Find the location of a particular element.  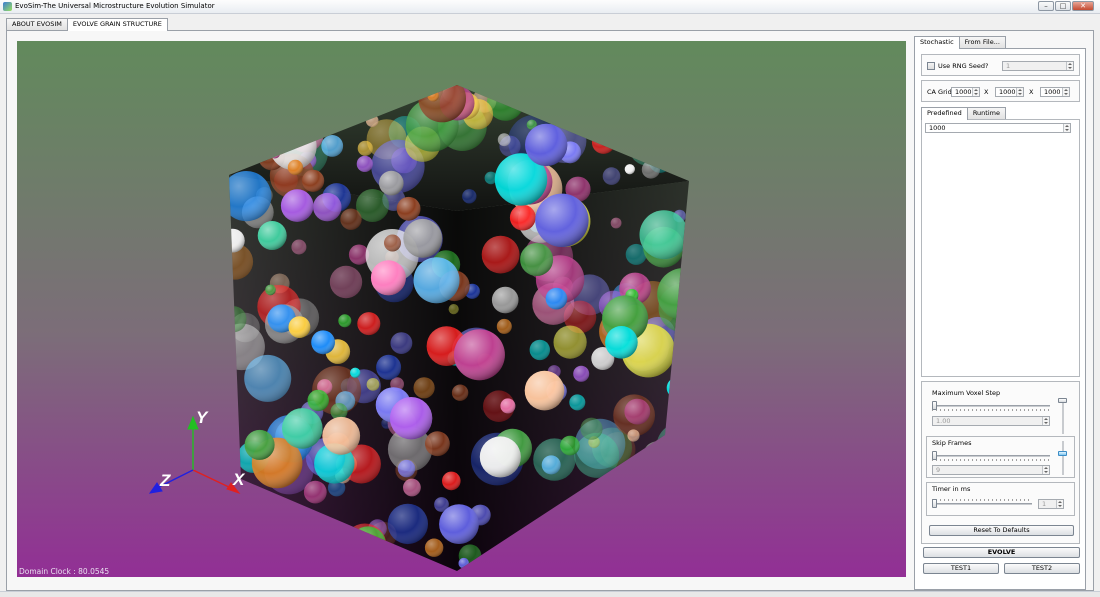

ca-grid-x-spinbox: 1000 is located at coordinates (965, 92).